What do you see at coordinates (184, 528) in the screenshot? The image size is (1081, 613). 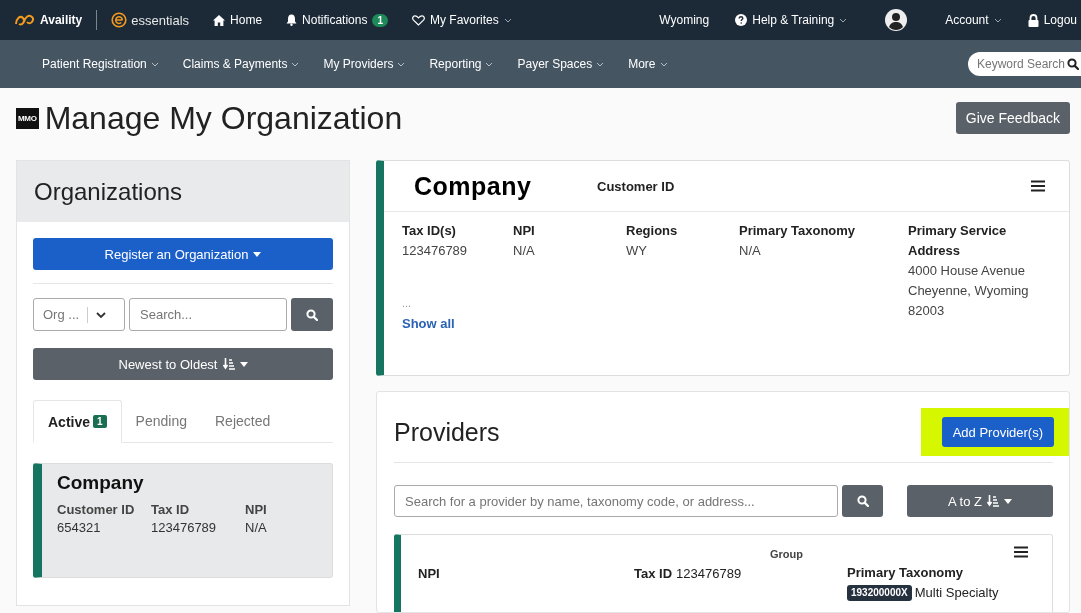 I see `field-value: 123476789` at bounding box center [184, 528].